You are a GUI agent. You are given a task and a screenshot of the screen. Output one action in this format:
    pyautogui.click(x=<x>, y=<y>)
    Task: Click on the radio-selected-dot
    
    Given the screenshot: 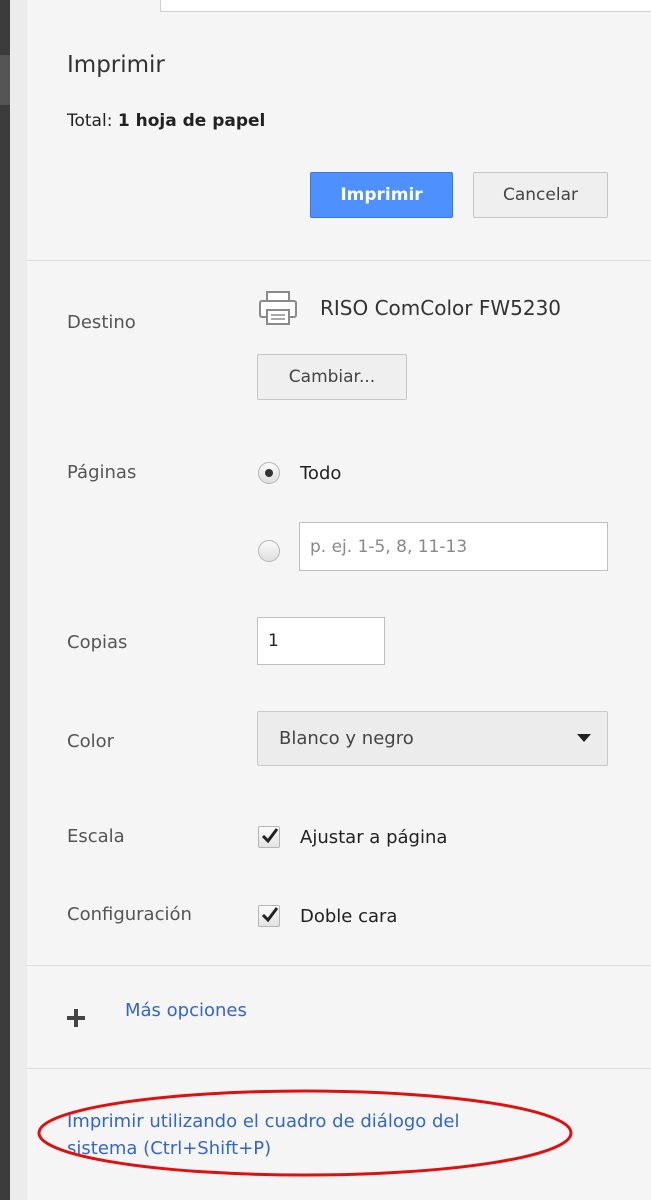 What is the action you would take?
    pyautogui.click(x=269, y=473)
    